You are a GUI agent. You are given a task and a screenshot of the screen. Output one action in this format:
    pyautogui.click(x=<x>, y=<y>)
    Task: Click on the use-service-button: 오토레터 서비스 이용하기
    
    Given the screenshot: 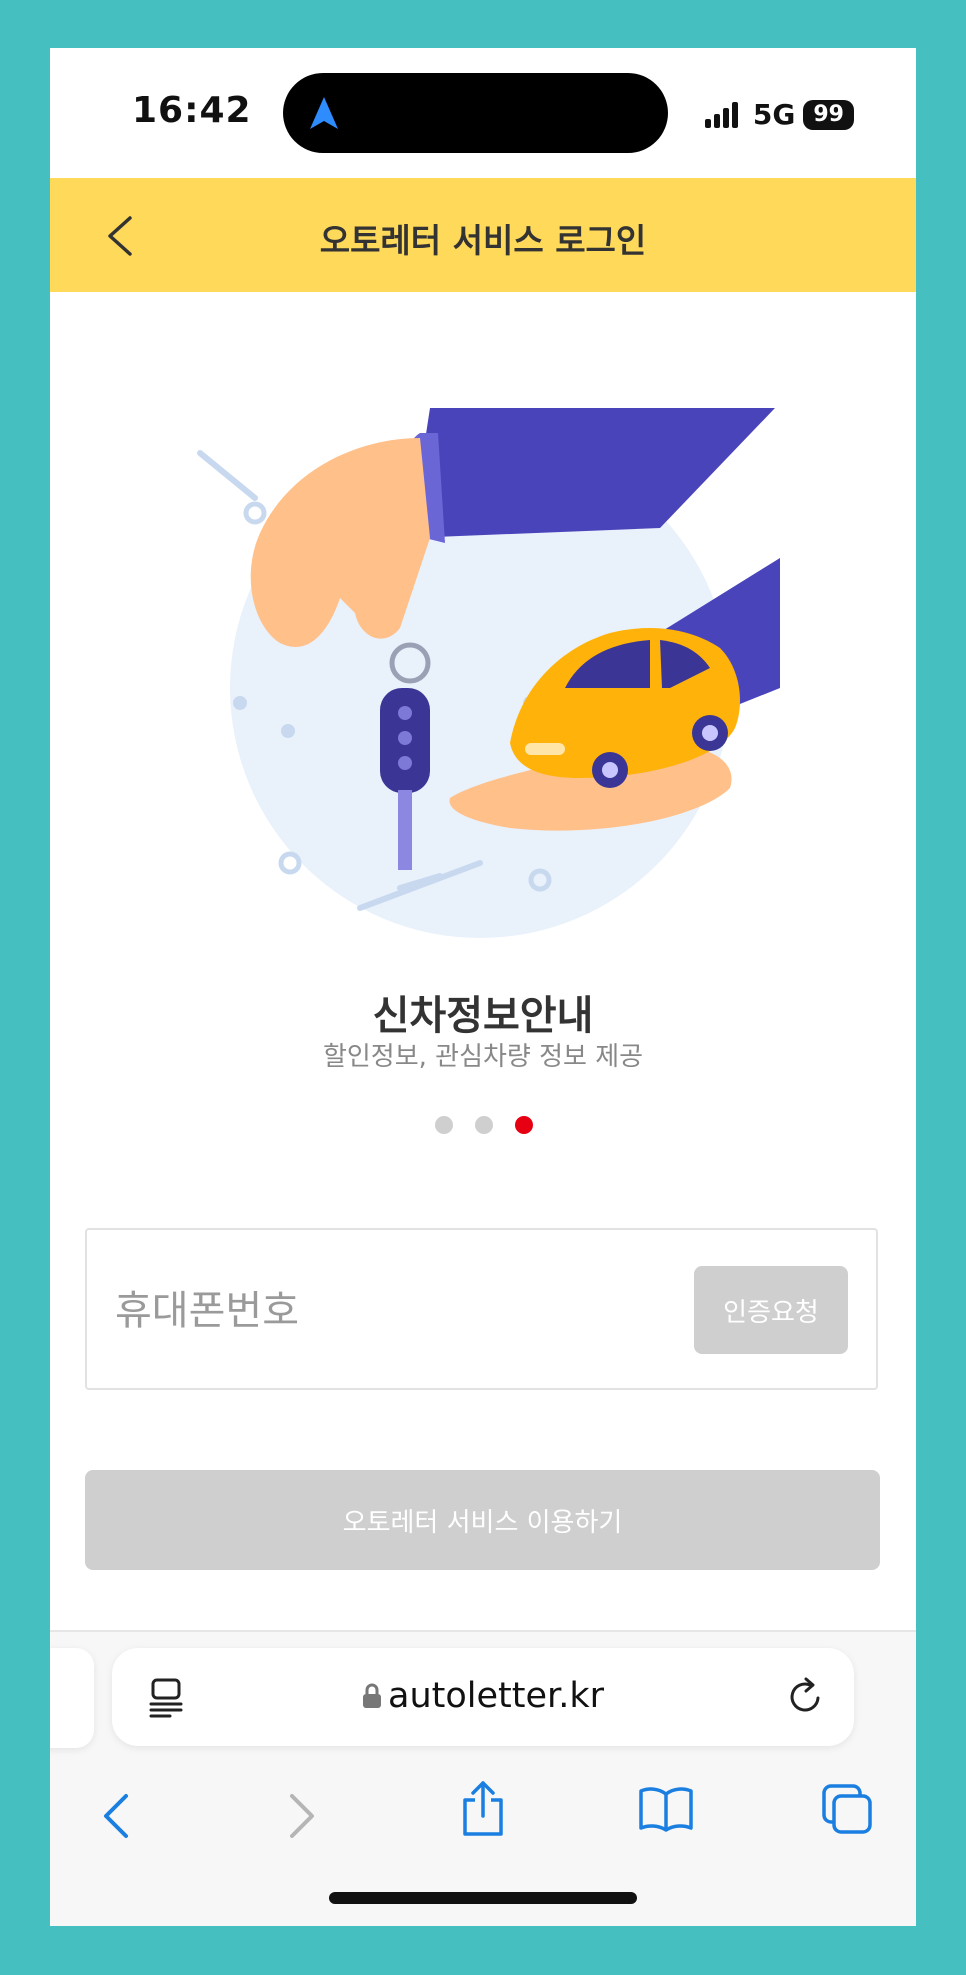 What is the action you would take?
    pyautogui.click(x=482, y=1520)
    